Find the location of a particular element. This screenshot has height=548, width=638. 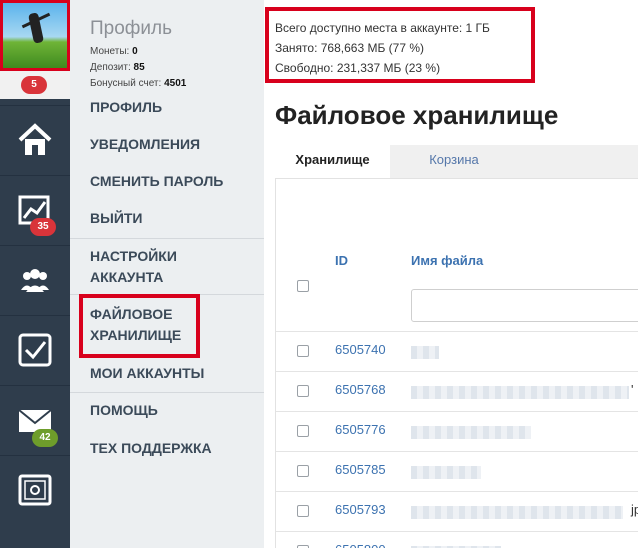

column-header-id: ID is located at coordinates (341, 260).